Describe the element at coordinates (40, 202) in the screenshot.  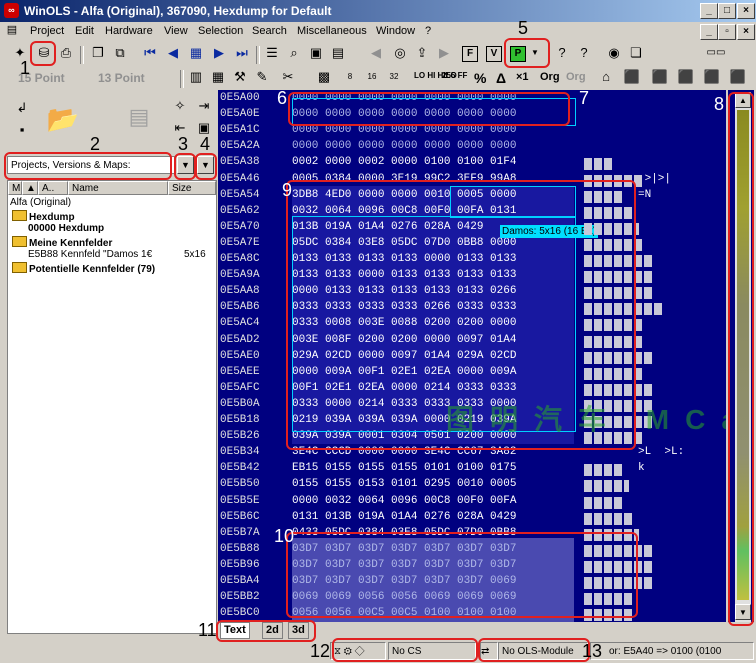
I see `tree-item-project: Alfa (Original)` at that location.